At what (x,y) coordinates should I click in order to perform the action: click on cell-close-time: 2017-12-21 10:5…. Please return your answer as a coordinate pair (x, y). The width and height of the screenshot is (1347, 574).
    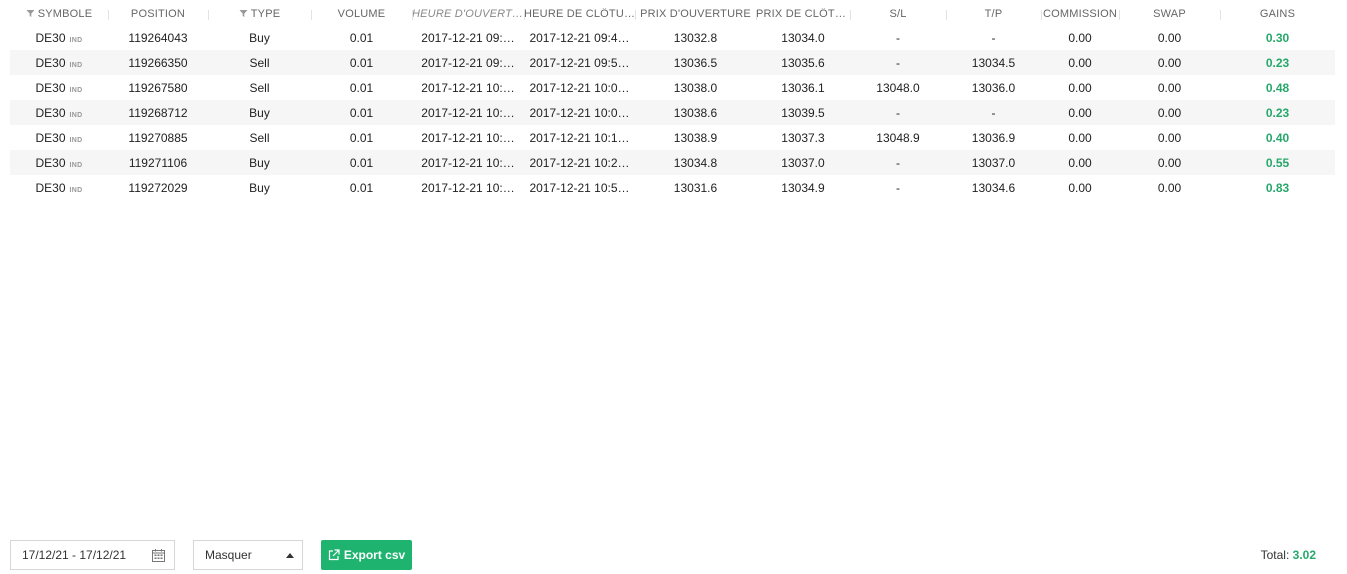
    Looking at the image, I should click on (579, 187).